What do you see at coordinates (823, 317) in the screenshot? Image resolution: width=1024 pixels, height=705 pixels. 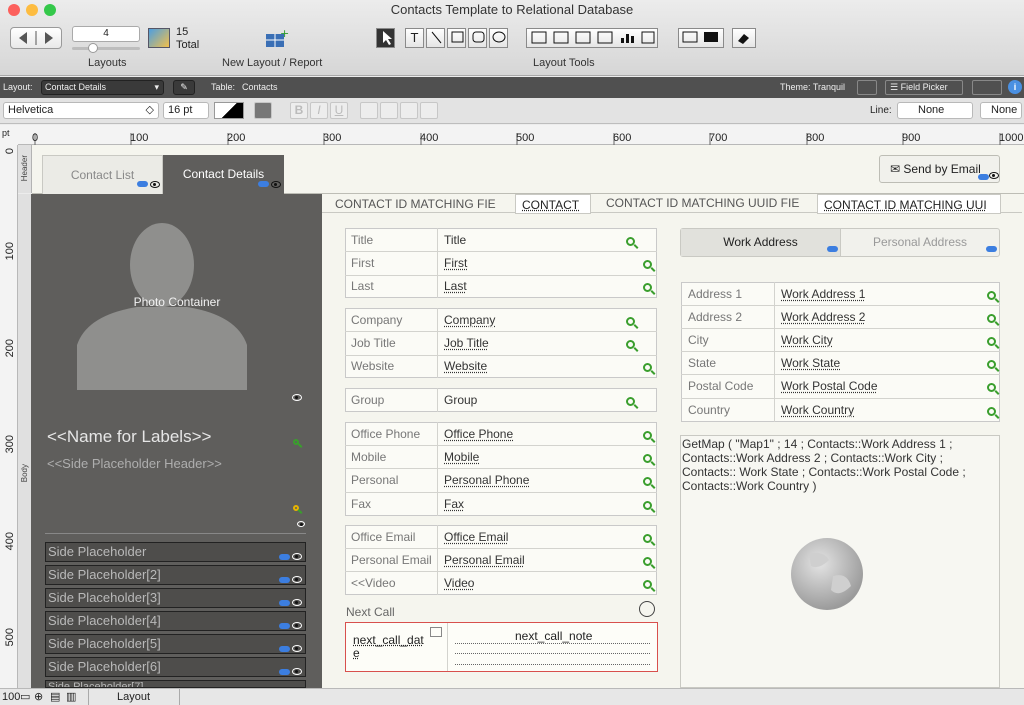 I see `address-2-field: Work Address 2` at bounding box center [823, 317].